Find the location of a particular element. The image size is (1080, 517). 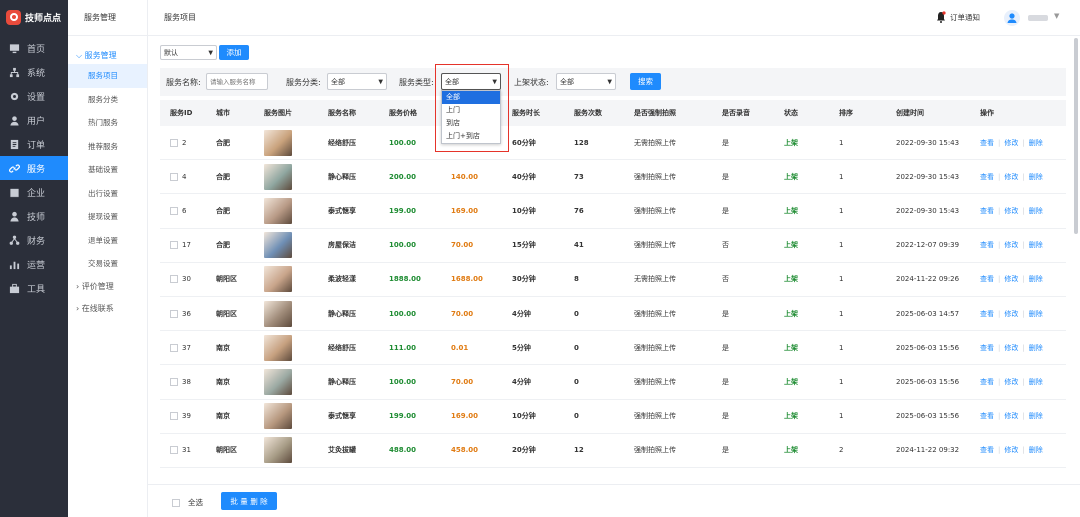

sub-nav-item: 服务项目 is located at coordinates (107, 76).